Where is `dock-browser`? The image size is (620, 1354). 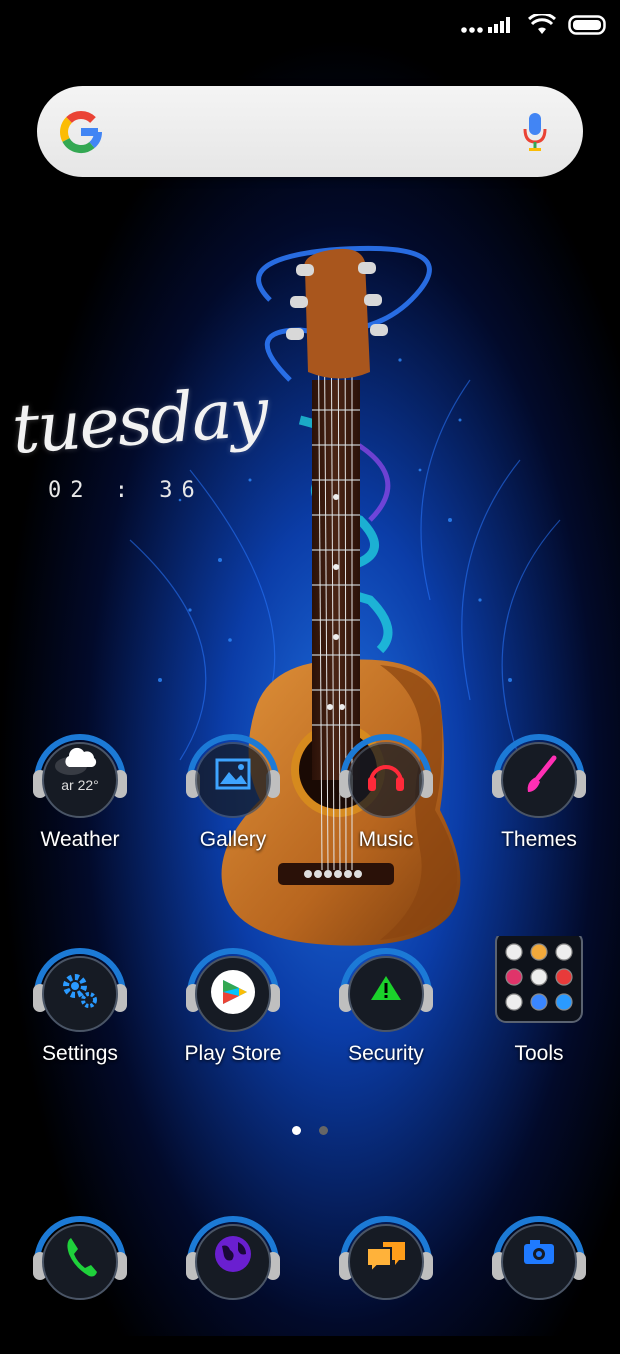
dock-browser is located at coordinates (233, 1279).